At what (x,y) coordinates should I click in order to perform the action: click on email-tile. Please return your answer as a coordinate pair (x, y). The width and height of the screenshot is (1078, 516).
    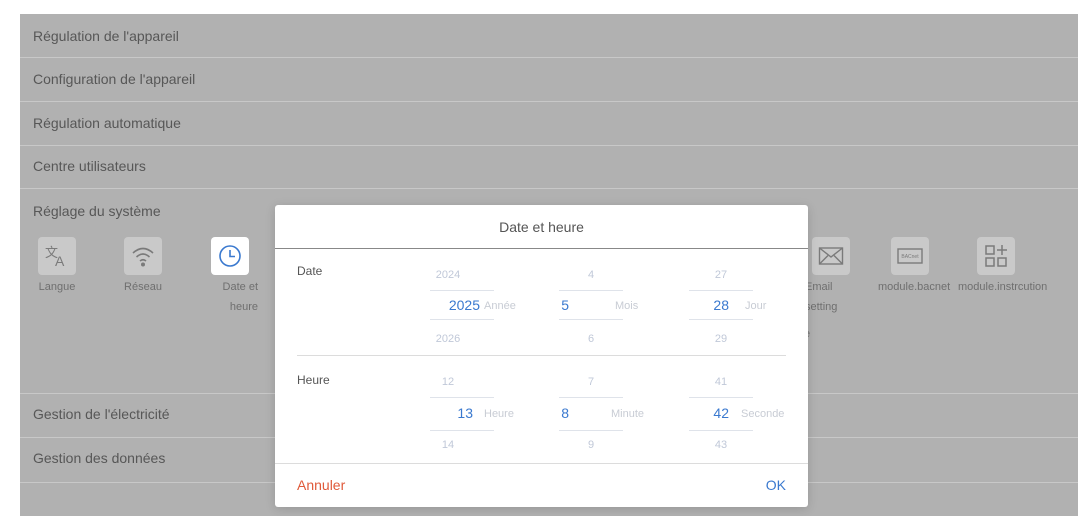
    Looking at the image, I should click on (831, 256).